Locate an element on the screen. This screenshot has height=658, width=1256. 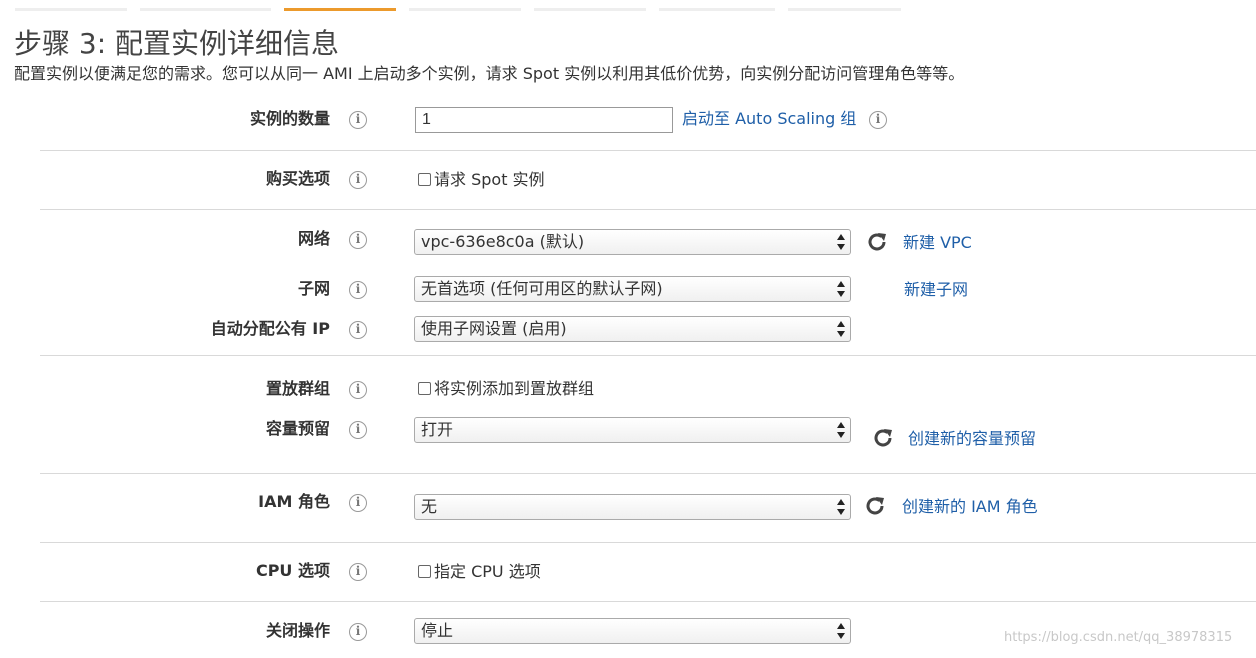
wizard-tab-3-active is located at coordinates (340, 9).